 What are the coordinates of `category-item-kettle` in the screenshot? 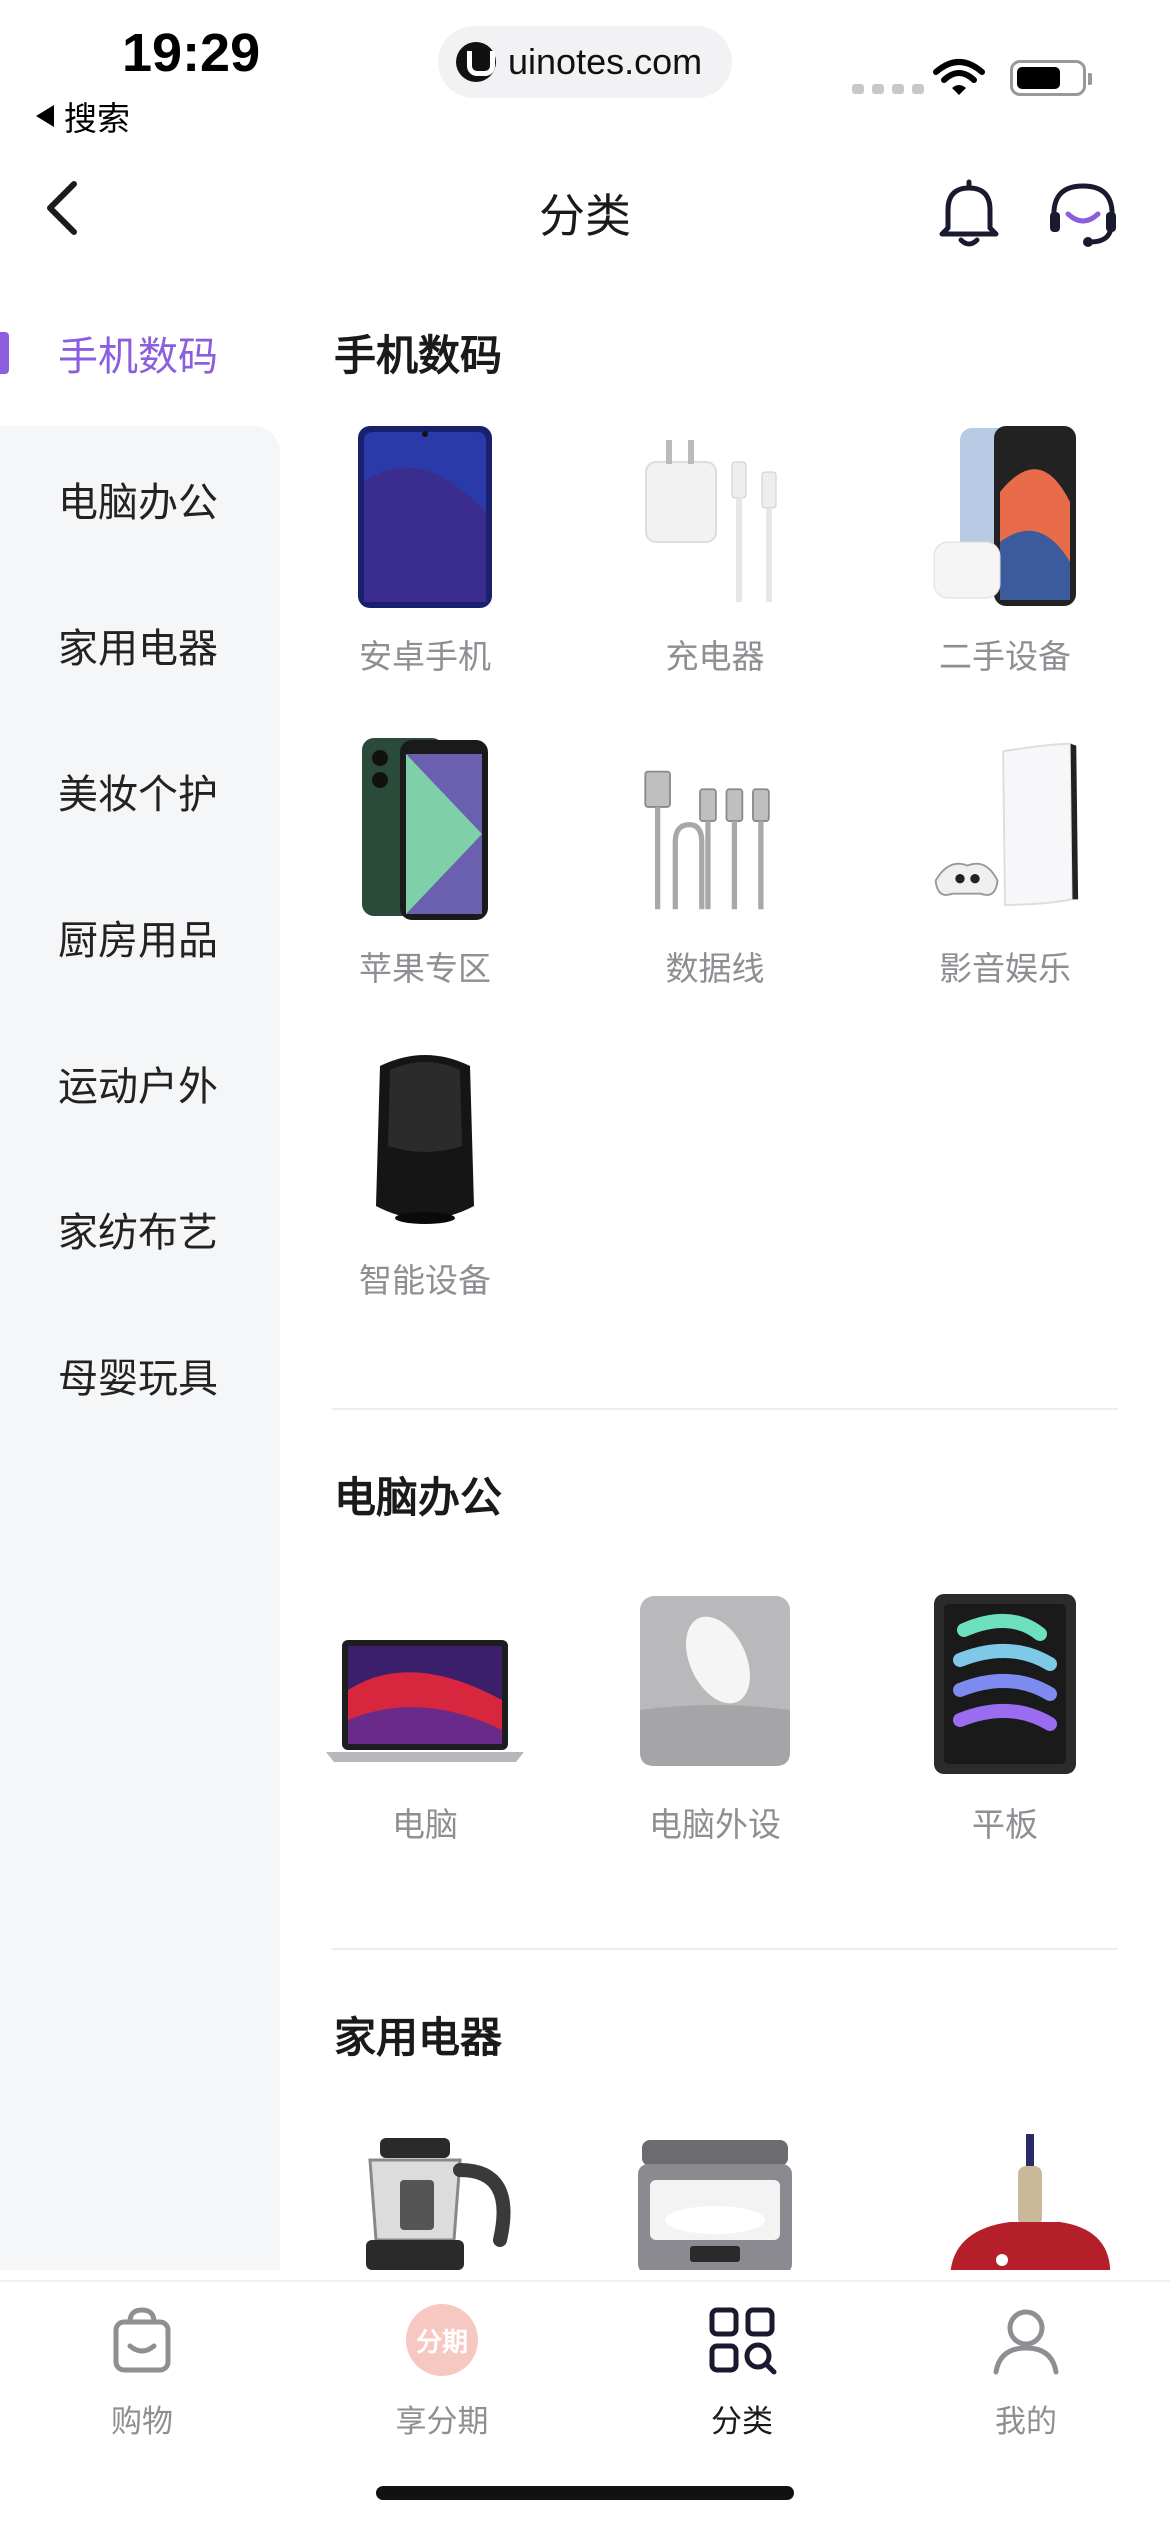 It's located at (425, 2200).